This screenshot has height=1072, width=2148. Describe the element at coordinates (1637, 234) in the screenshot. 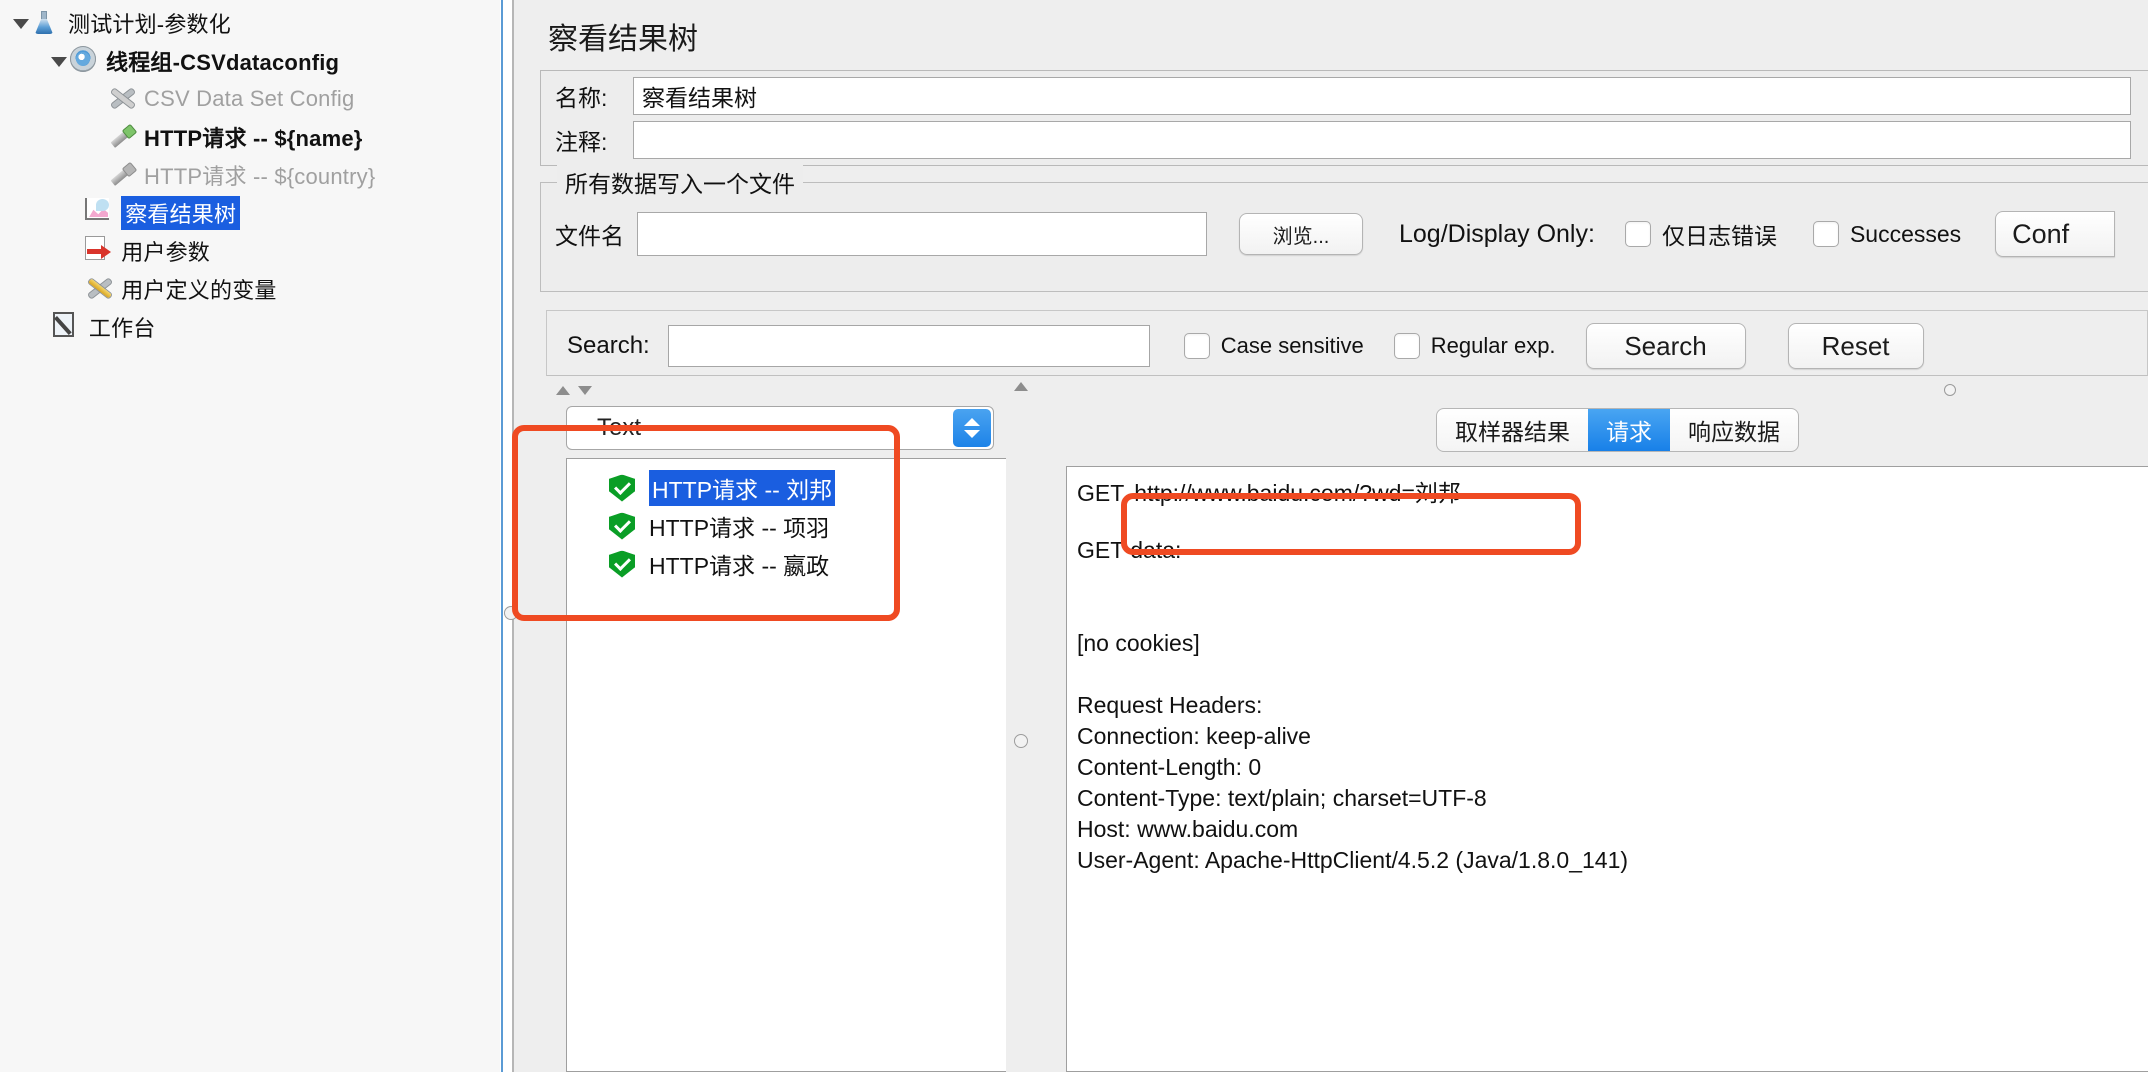

I see `errors-only-box` at that location.